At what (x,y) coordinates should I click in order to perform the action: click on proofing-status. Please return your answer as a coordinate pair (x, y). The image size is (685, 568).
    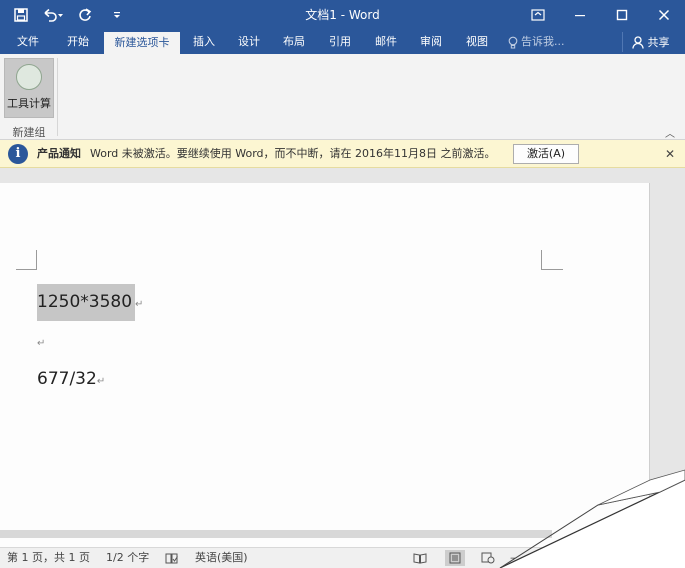
    Looking at the image, I should click on (172, 558).